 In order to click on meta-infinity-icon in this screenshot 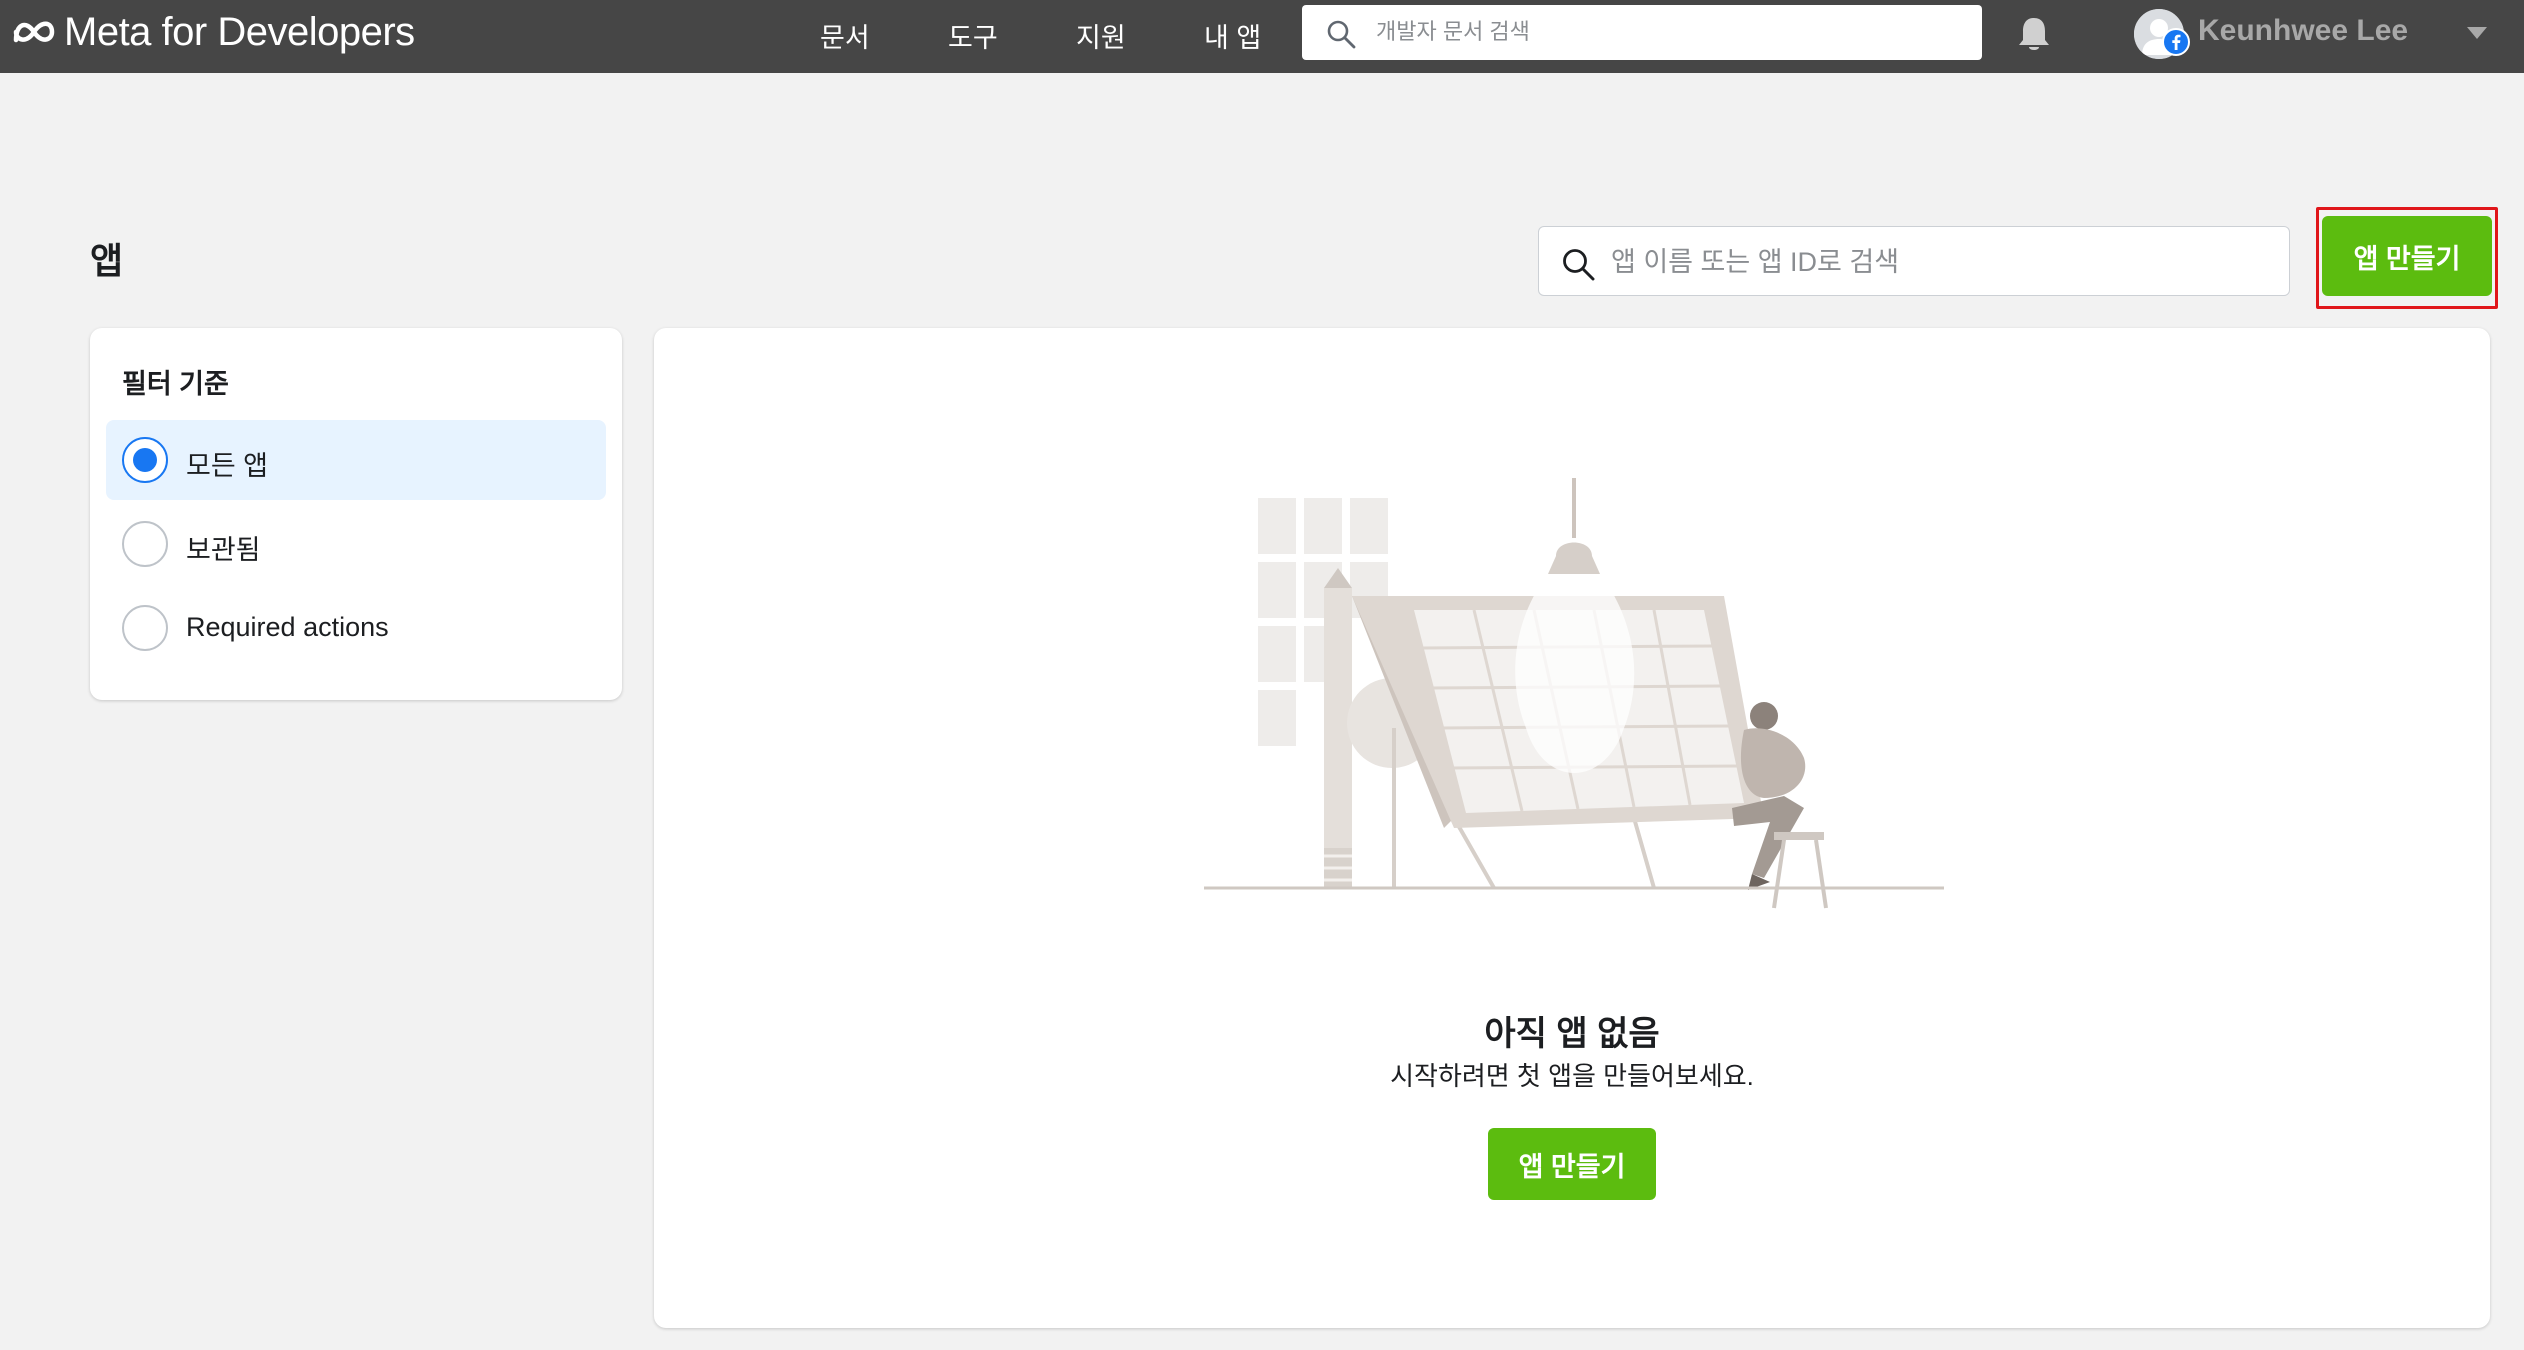, I will do `click(34, 32)`.